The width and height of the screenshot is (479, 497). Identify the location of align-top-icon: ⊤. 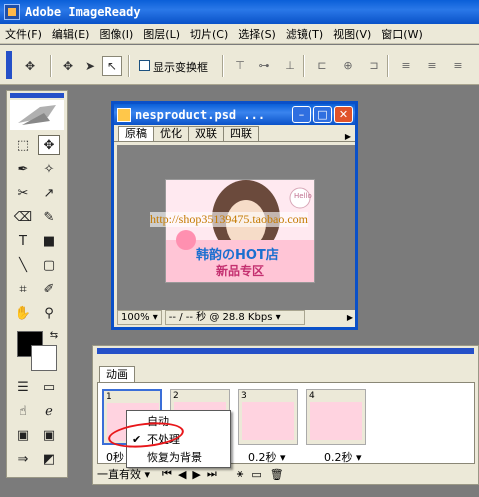
(240, 66).